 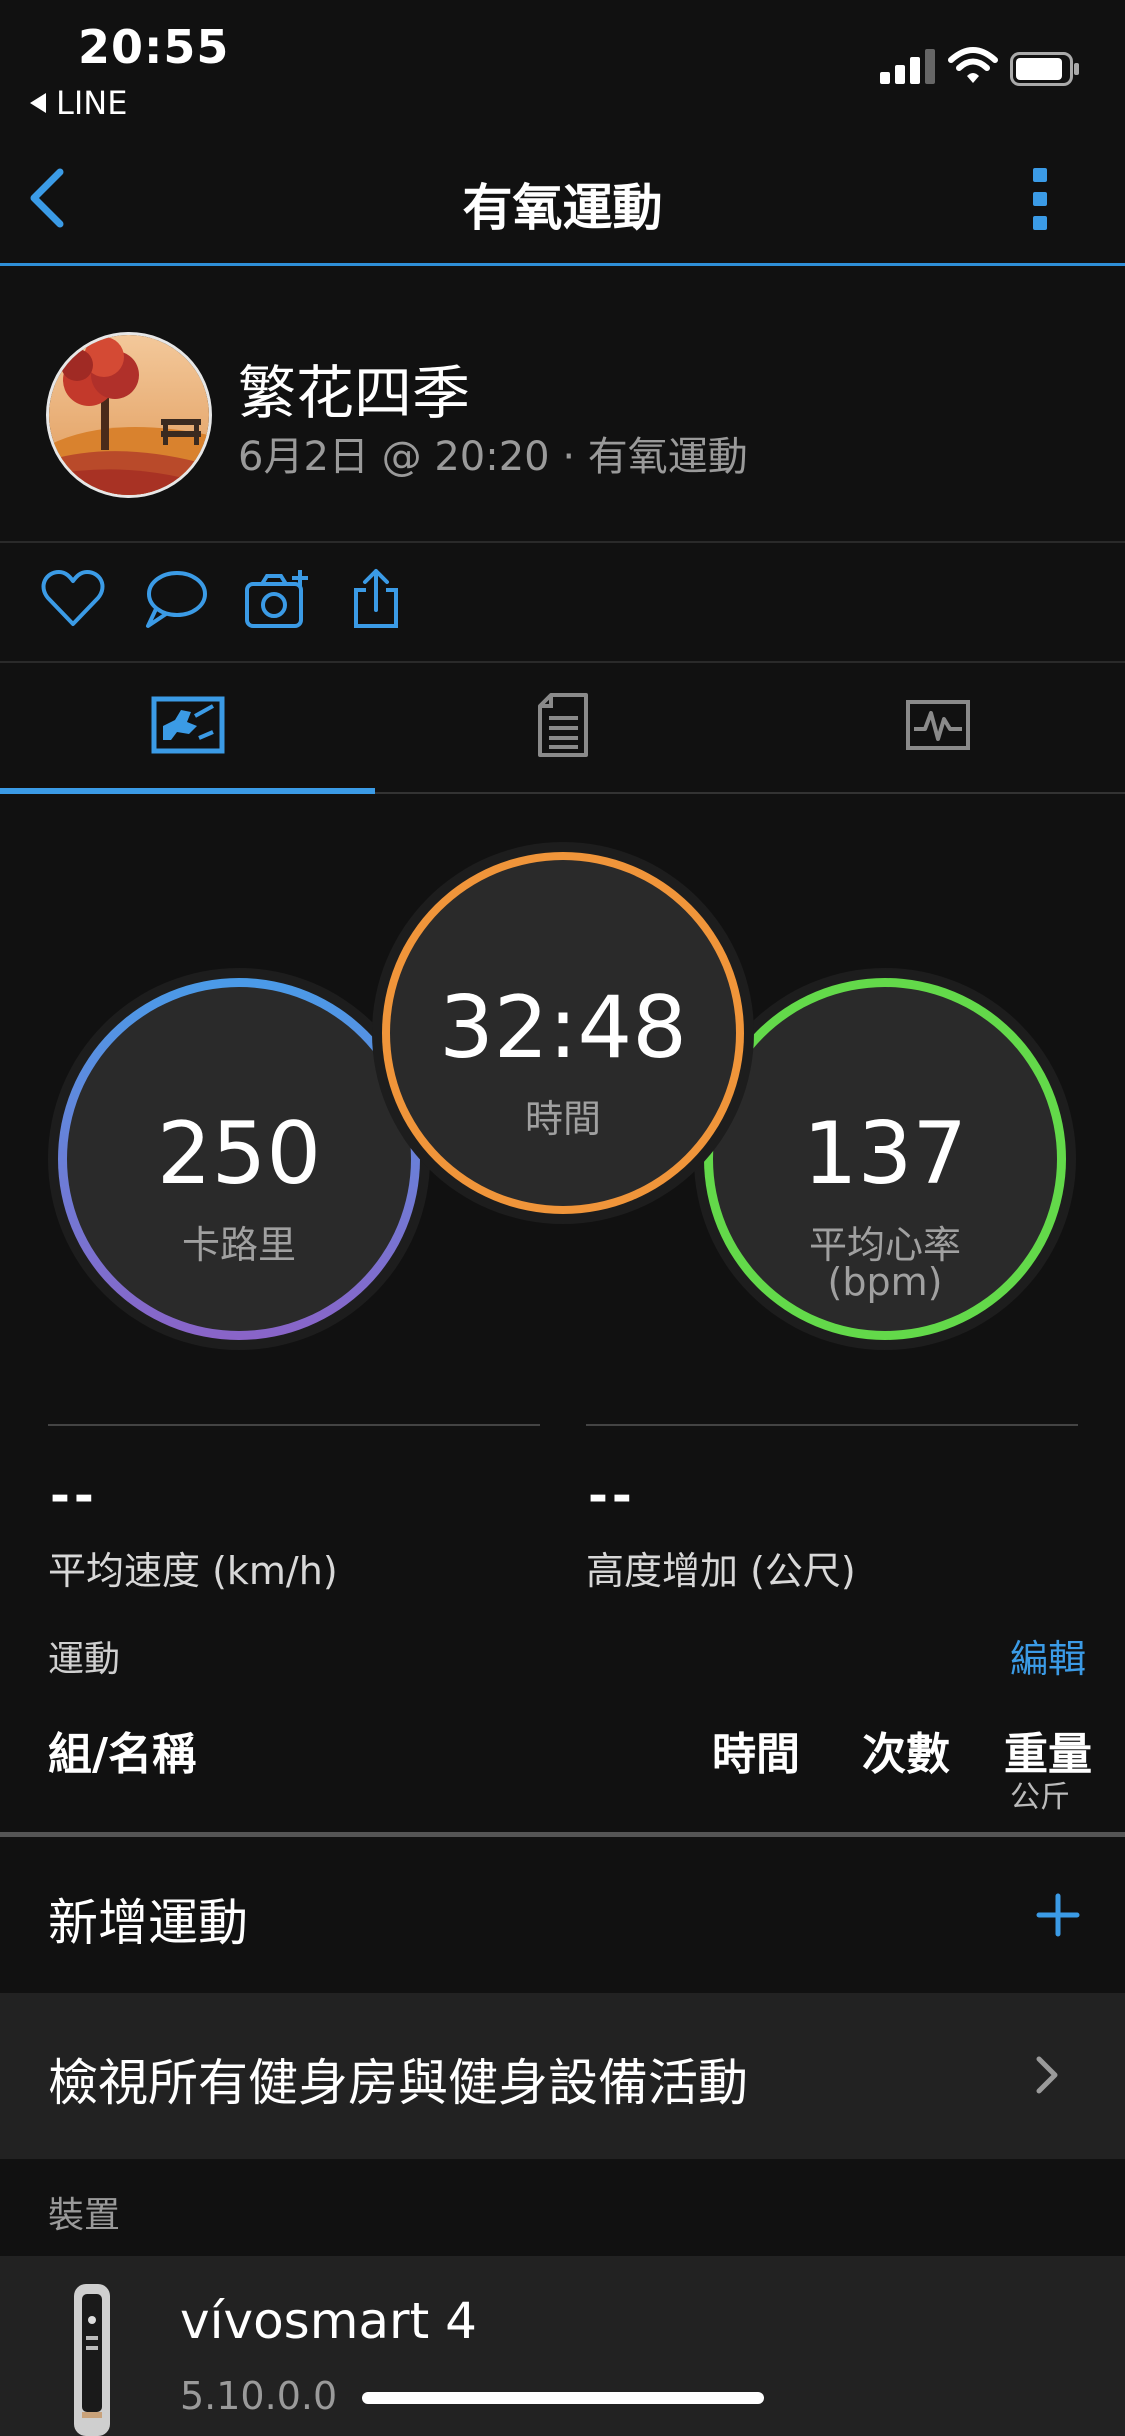 I want to click on vivosmart-device-image, so click(x=92, y=2360).